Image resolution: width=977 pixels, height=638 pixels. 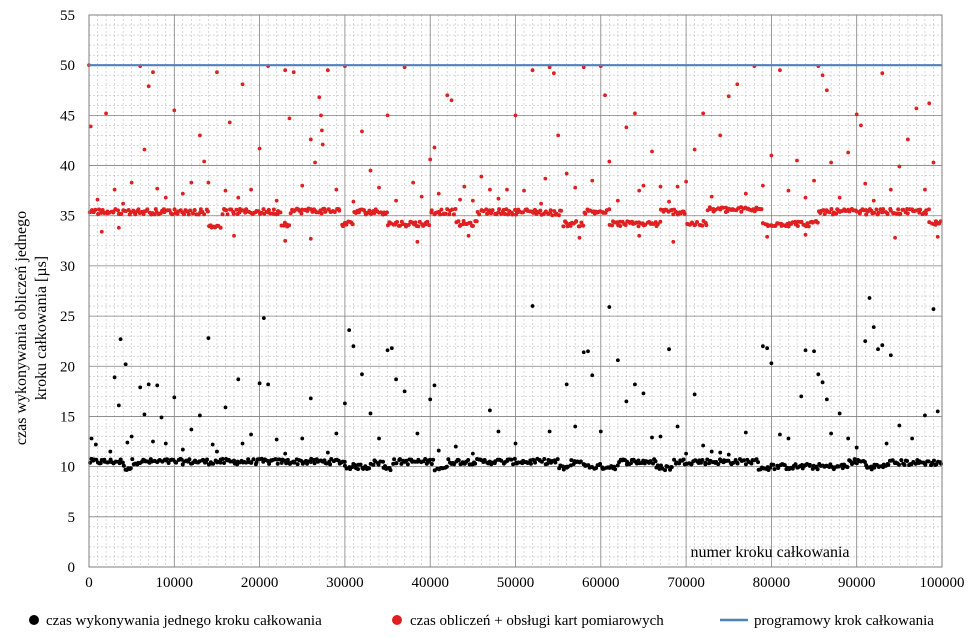 I want to click on legend-marker-red, so click(x=397, y=620).